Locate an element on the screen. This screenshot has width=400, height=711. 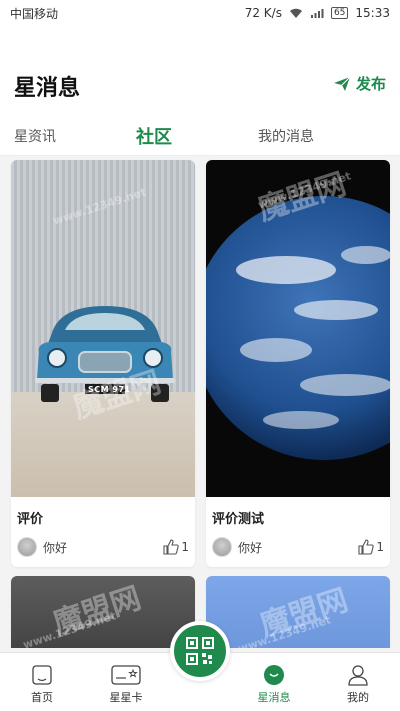
qr-scan-button is located at coordinates (200, 651).